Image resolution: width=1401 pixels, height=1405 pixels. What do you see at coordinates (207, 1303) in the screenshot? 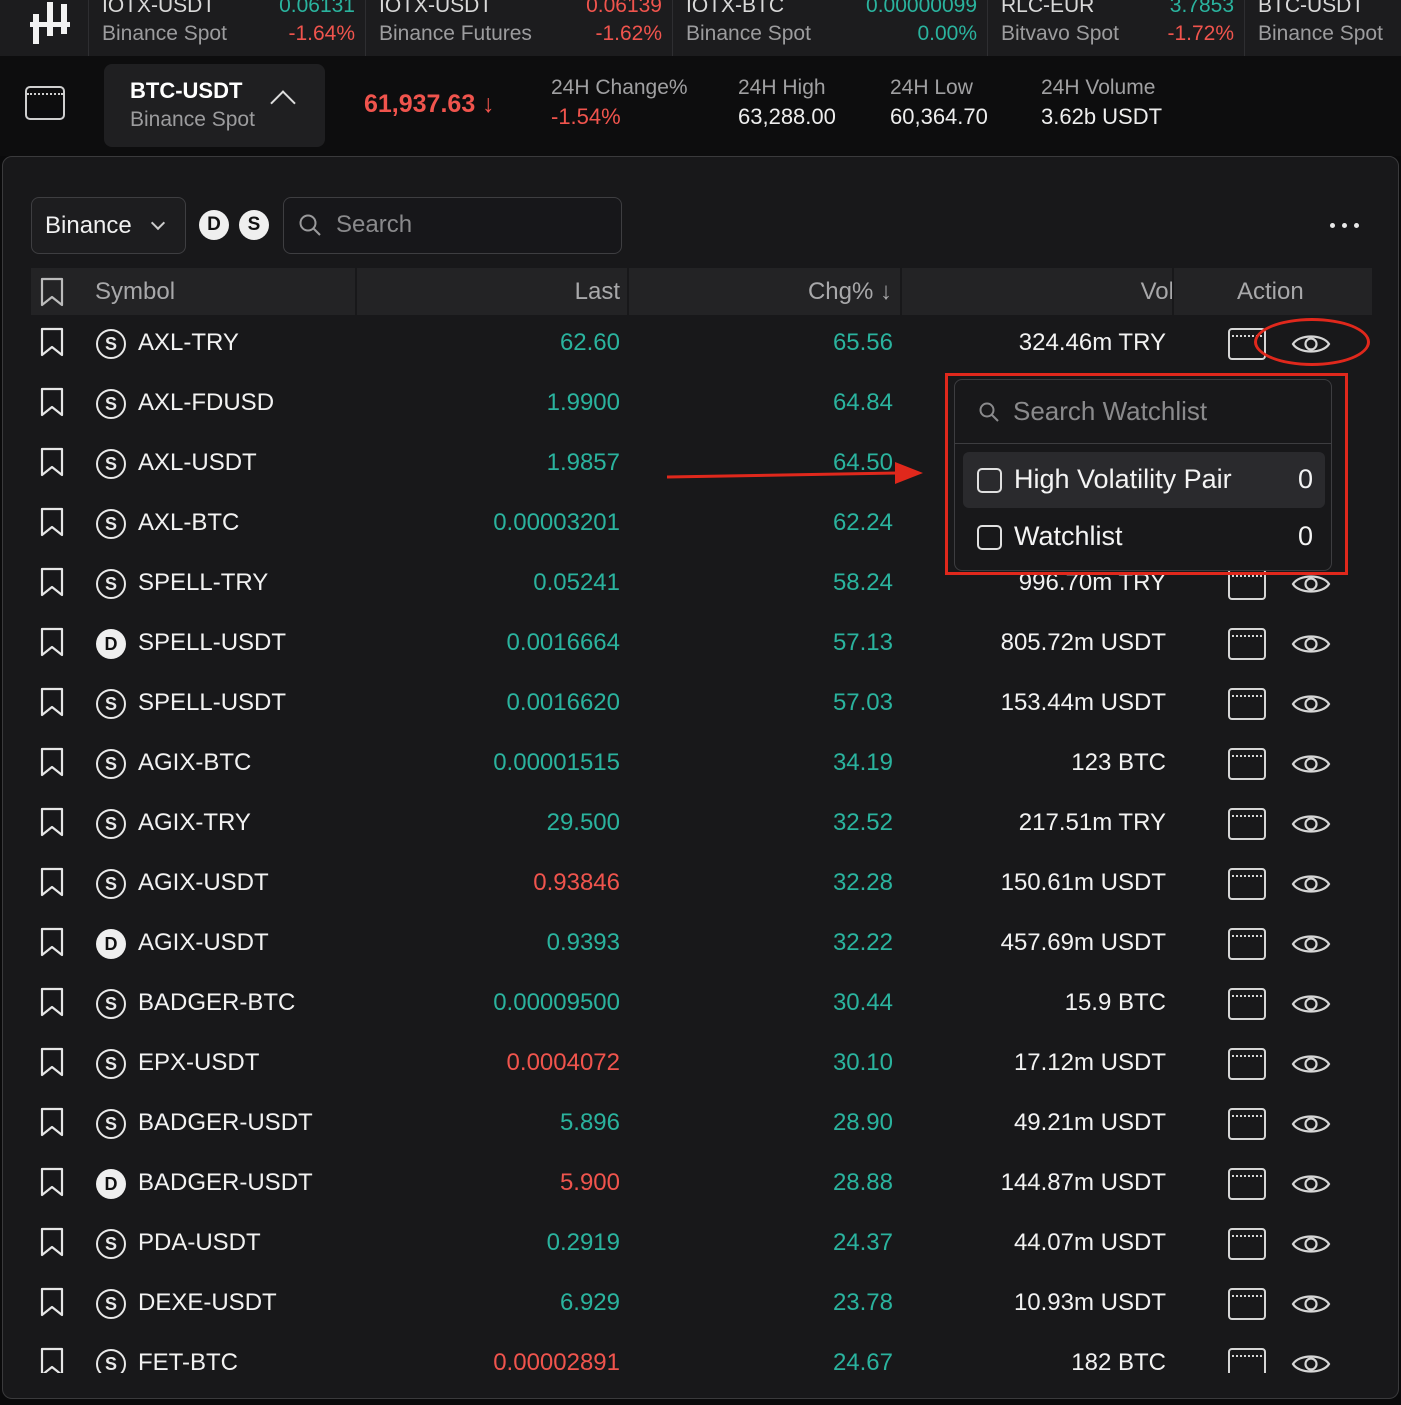
I see `row-symbol: DEXE-USDT` at bounding box center [207, 1303].